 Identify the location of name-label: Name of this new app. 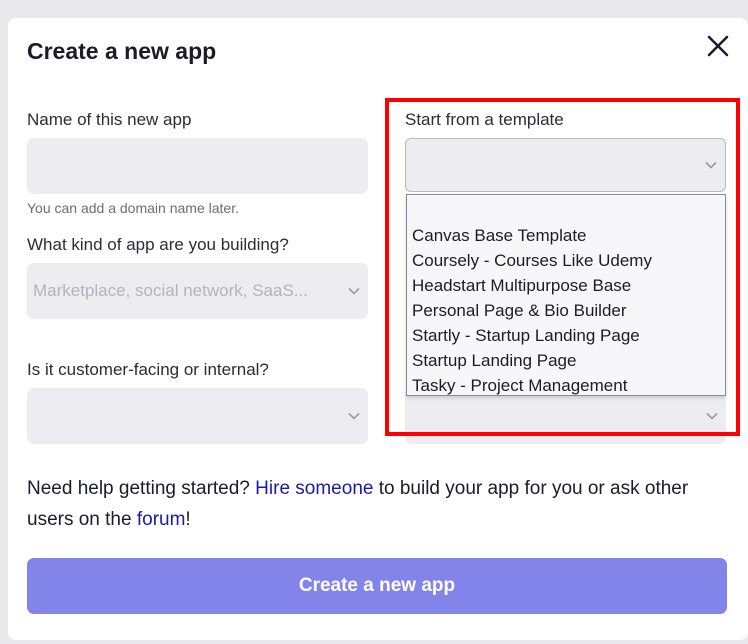
(109, 119).